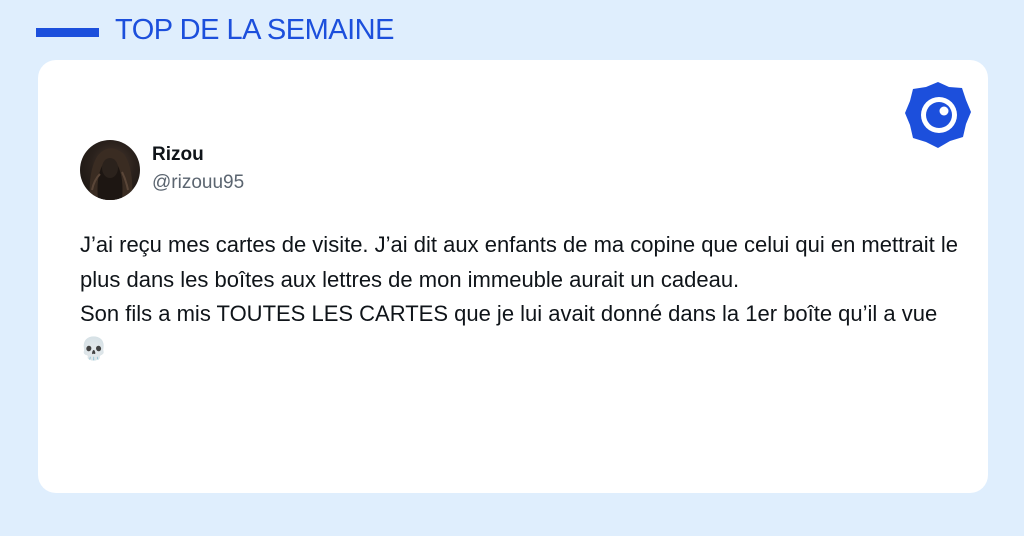 The height and width of the screenshot is (536, 1024). Describe the element at coordinates (198, 183) in the screenshot. I see `author-handle: @rizouu95` at that location.